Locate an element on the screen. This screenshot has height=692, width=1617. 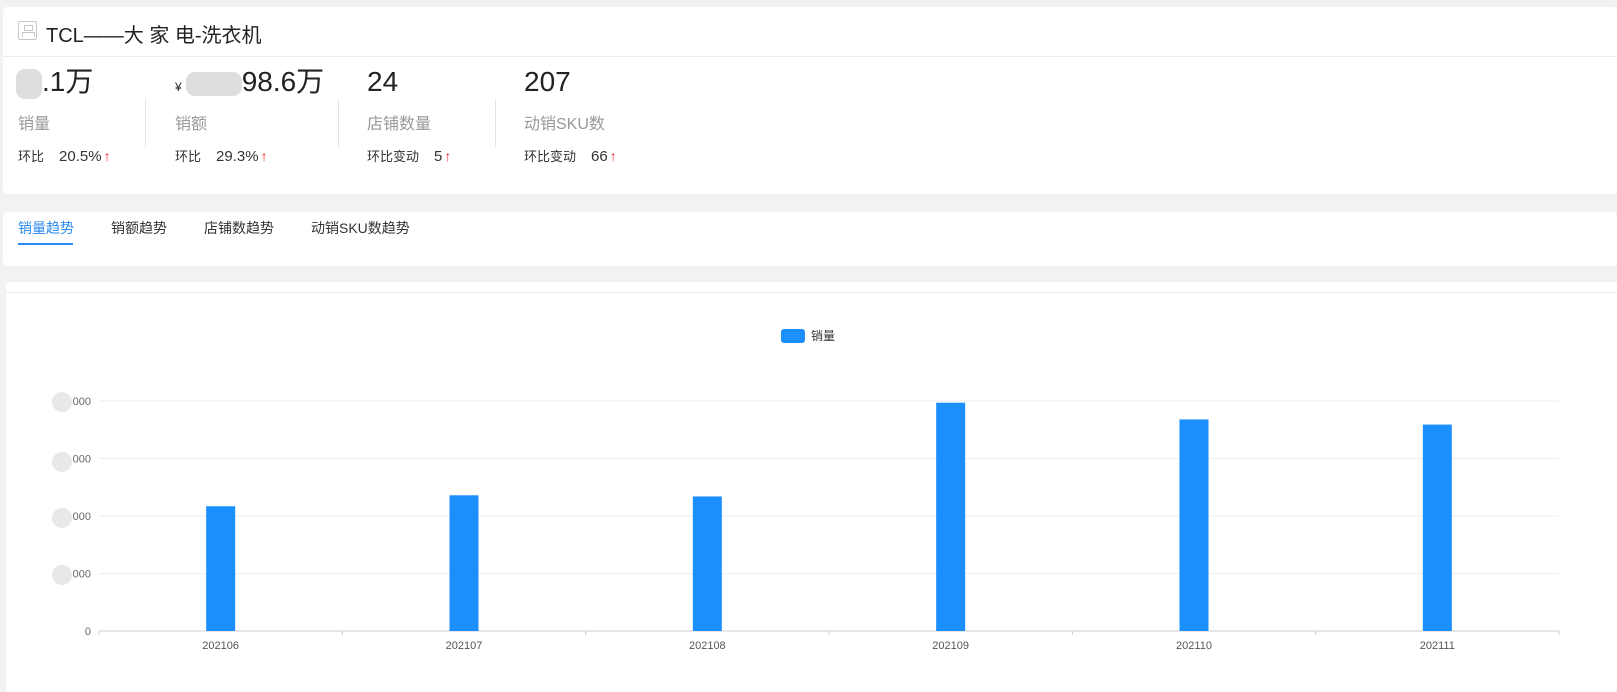
x-tick-label: 202111 is located at coordinates (1437, 646).